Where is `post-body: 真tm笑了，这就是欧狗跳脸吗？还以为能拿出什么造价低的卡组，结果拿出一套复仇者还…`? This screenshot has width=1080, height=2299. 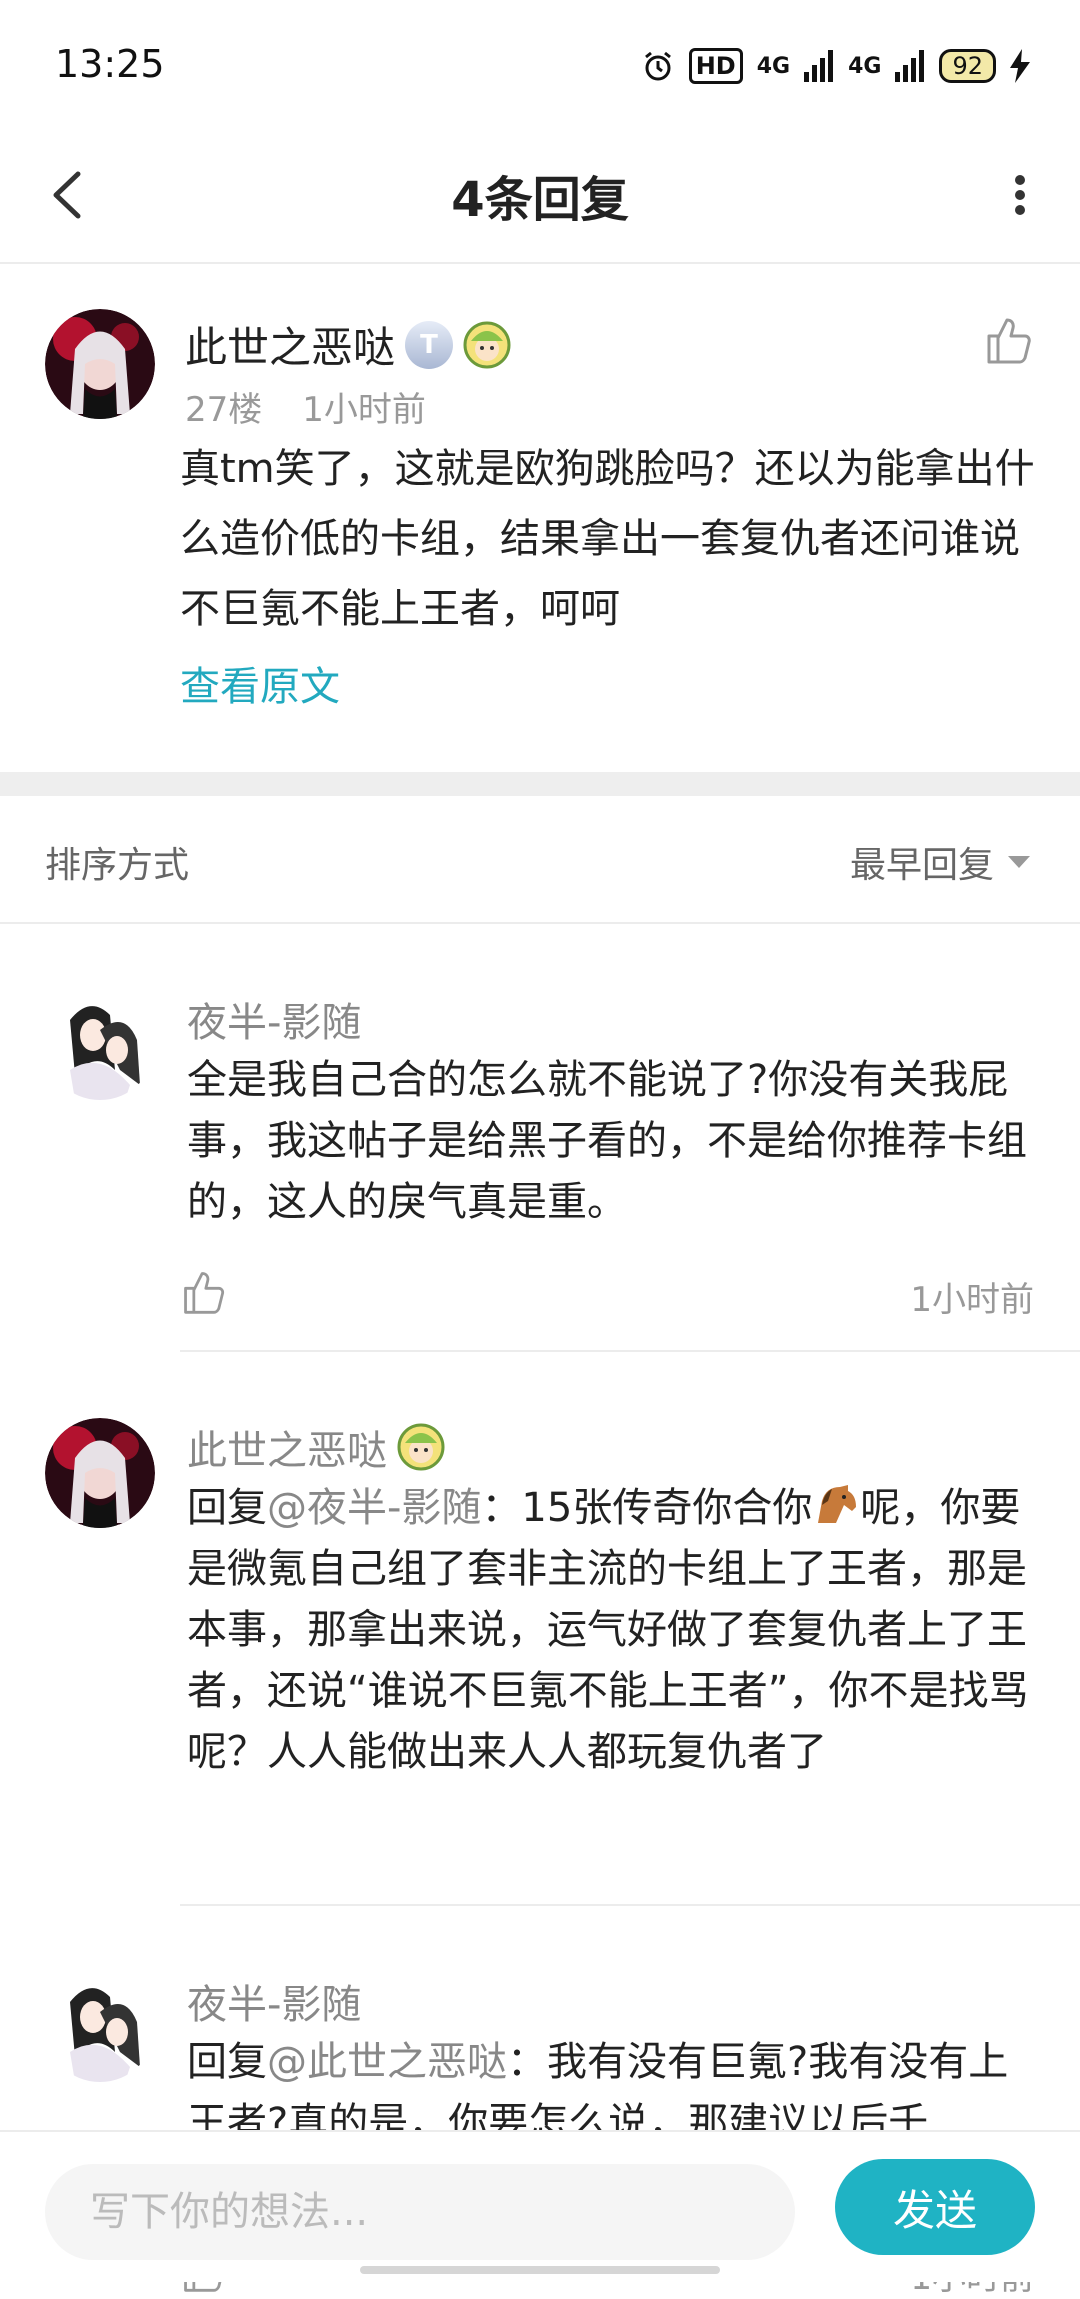
post-body: 真tm笑了，这就是欧狗跳脸吗？还以为能拿出什么造价低的卡组，结果拿出一套复仇者还… is located at coordinates (607, 539).